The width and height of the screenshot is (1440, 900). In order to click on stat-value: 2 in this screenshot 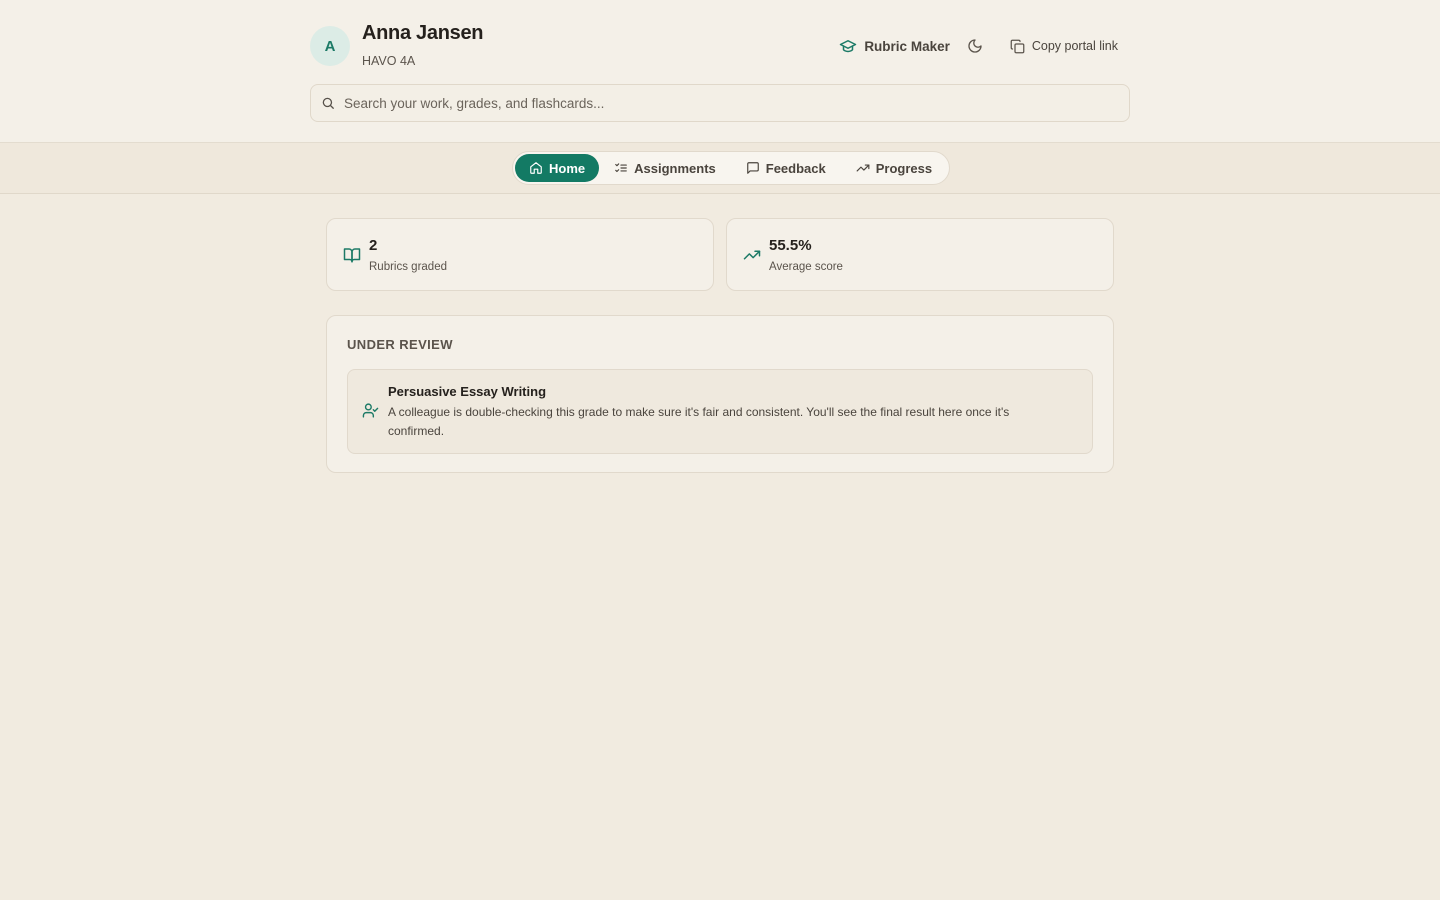, I will do `click(373, 245)`.